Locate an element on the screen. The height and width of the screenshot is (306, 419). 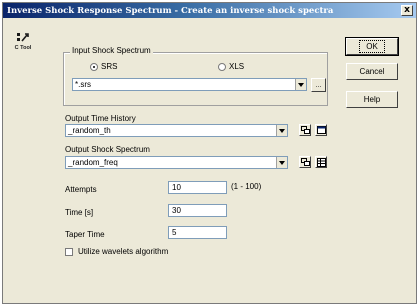
wavelets-label: Utilize wavelets algorithm is located at coordinates (123, 251).